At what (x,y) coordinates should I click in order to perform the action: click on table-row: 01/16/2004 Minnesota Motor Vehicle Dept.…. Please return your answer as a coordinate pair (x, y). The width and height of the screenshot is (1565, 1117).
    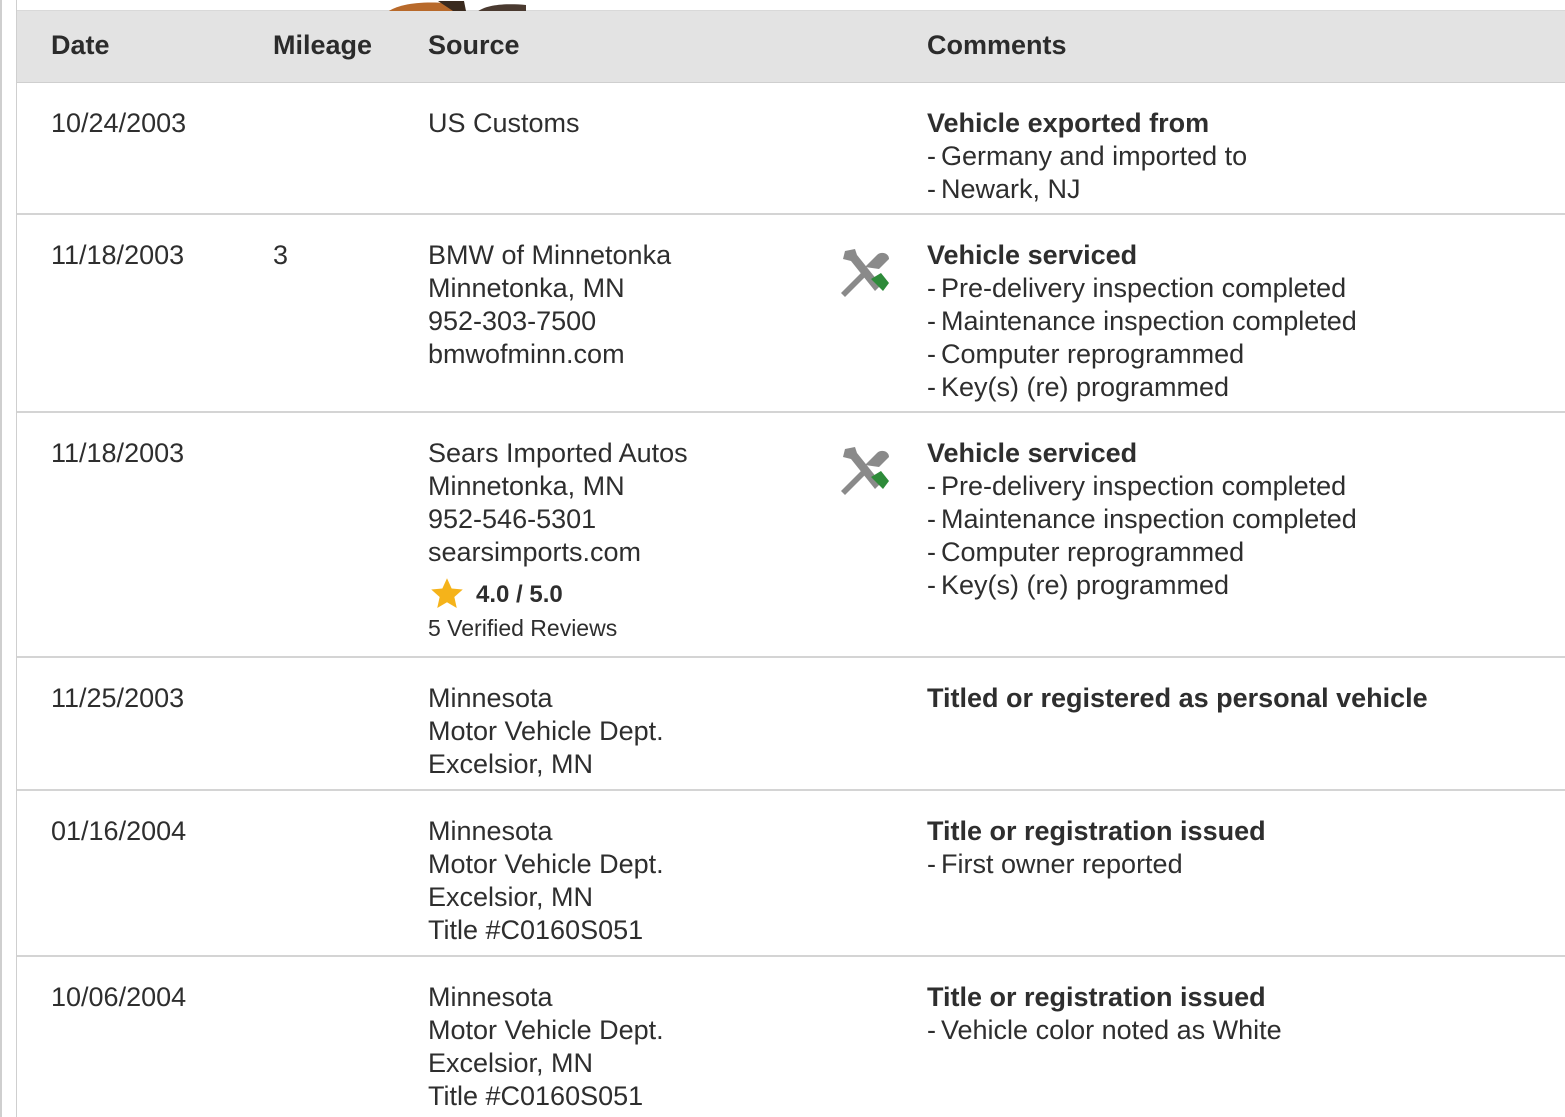
    Looking at the image, I should click on (791, 874).